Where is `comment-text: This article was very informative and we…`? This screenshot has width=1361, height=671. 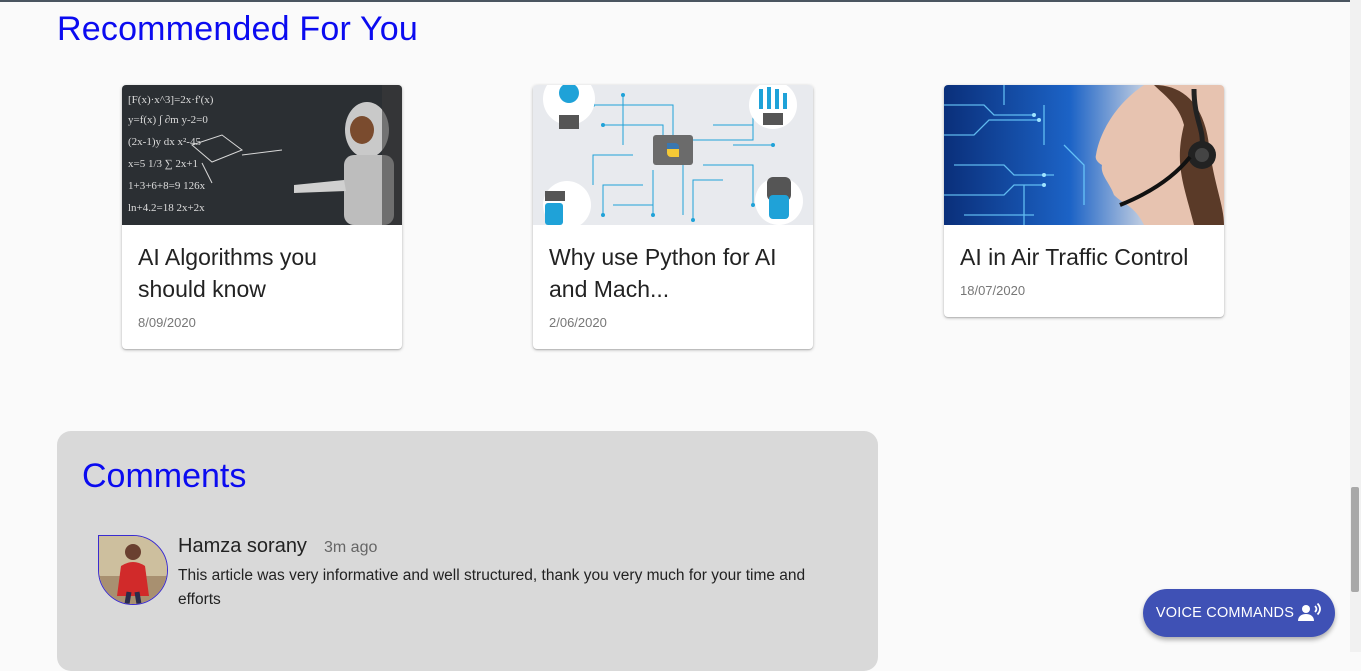
comment-text: This article was very informative and we… is located at coordinates (492, 587).